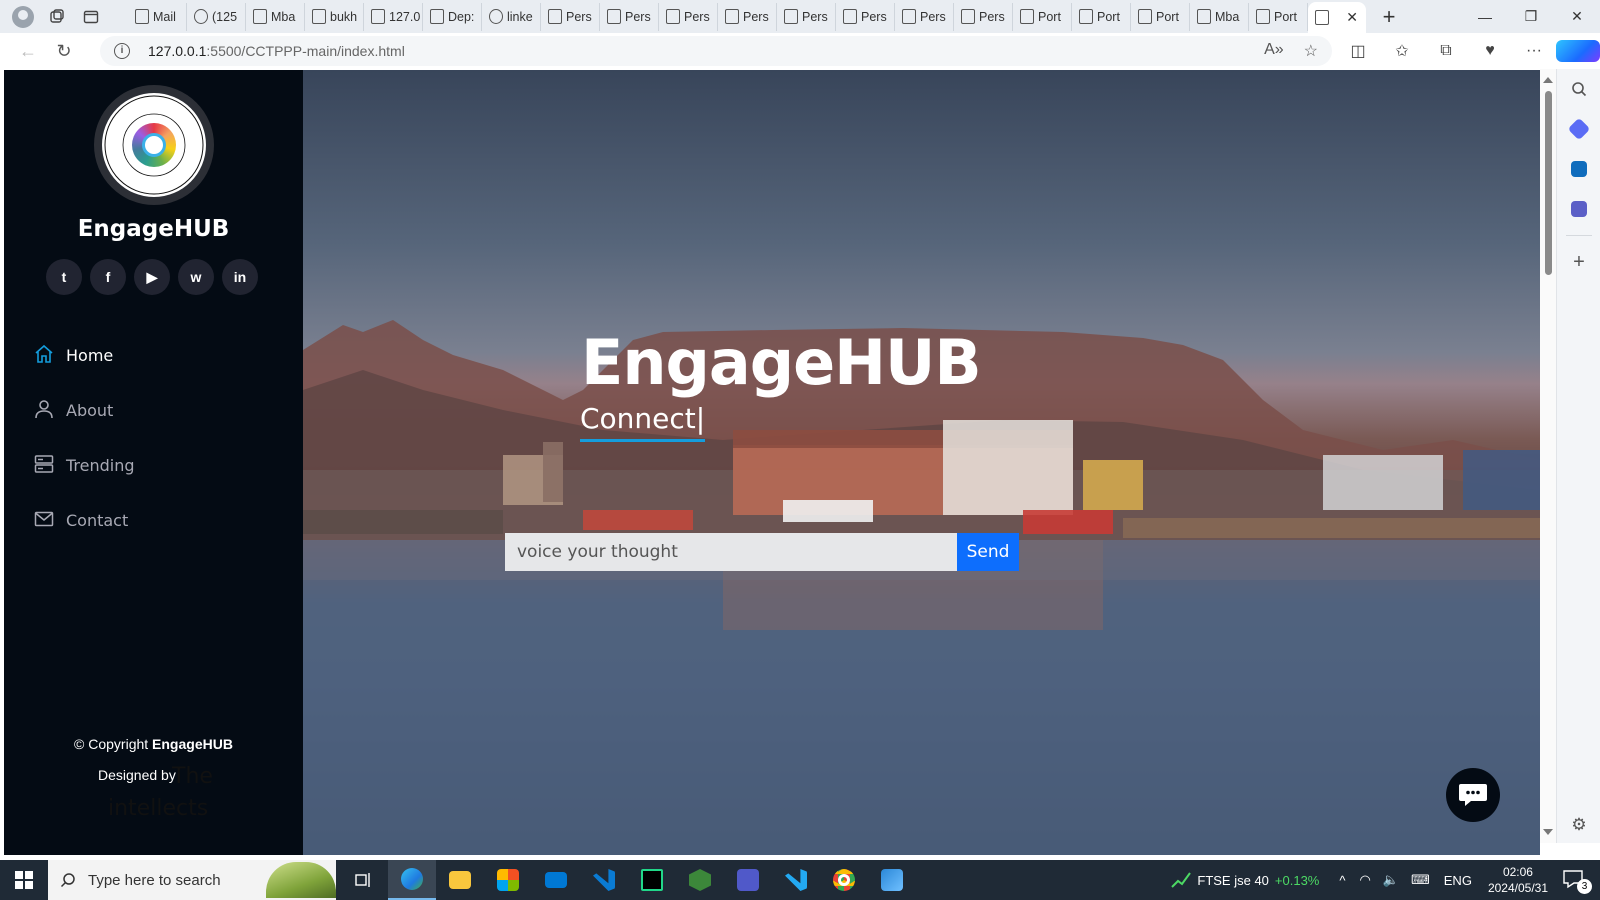  Describe the element at coordinates (556, 880) in the screenshot. I see `mail-app-icon` at that location.